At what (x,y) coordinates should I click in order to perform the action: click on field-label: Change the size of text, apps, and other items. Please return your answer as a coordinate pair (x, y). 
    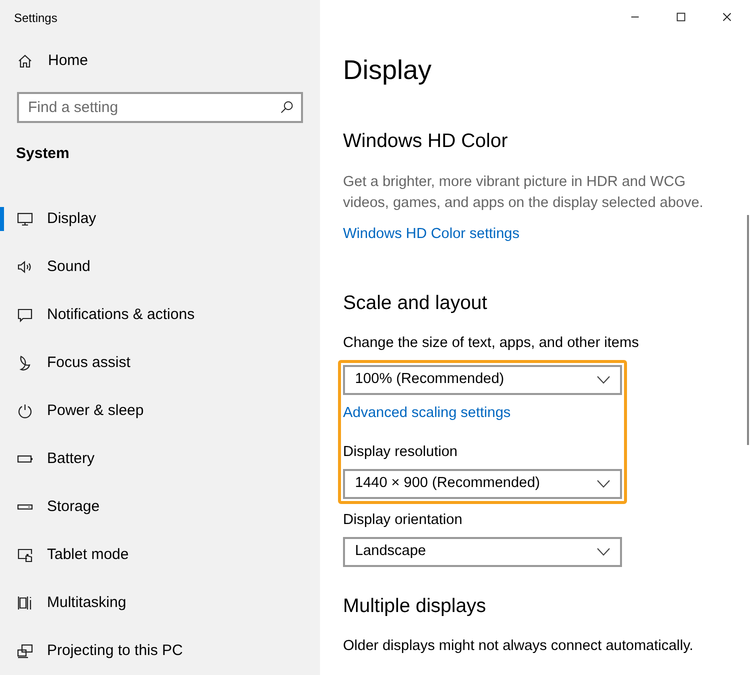
    Looking at the image, I should click on (491, 343).